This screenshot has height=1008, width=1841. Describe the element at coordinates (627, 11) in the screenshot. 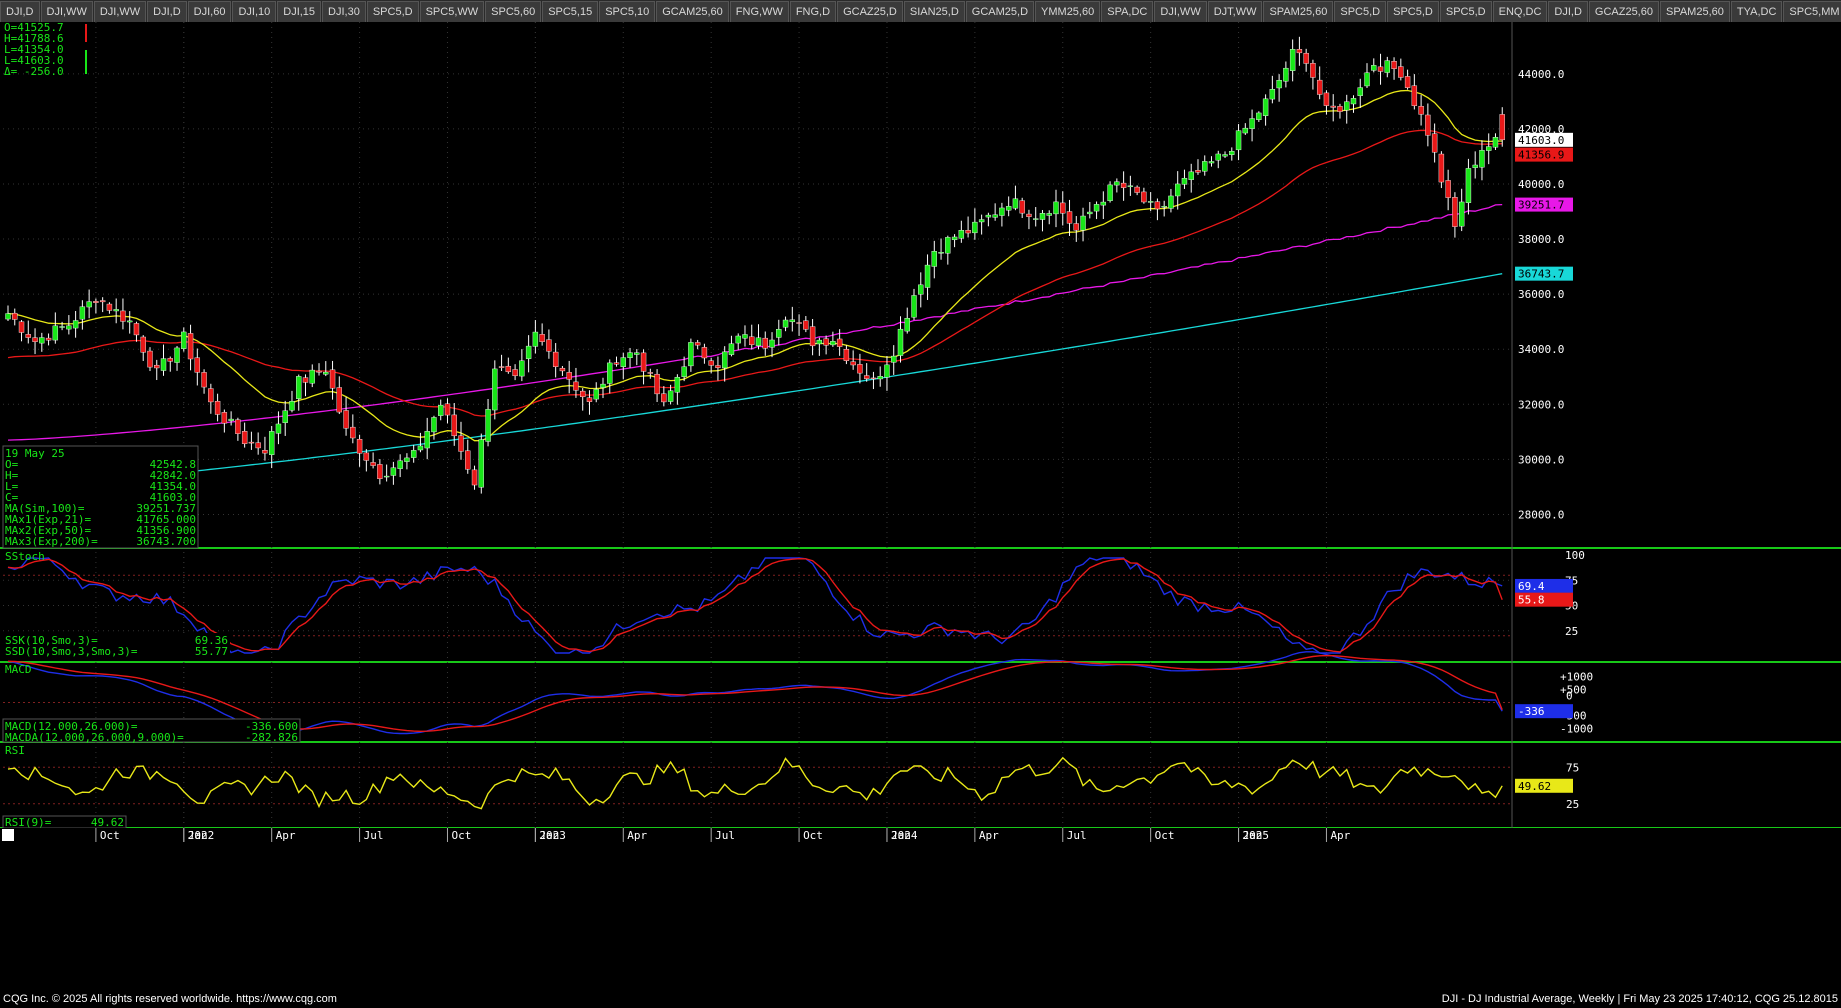

I see `chart-tab: SPC5,10` at that location.